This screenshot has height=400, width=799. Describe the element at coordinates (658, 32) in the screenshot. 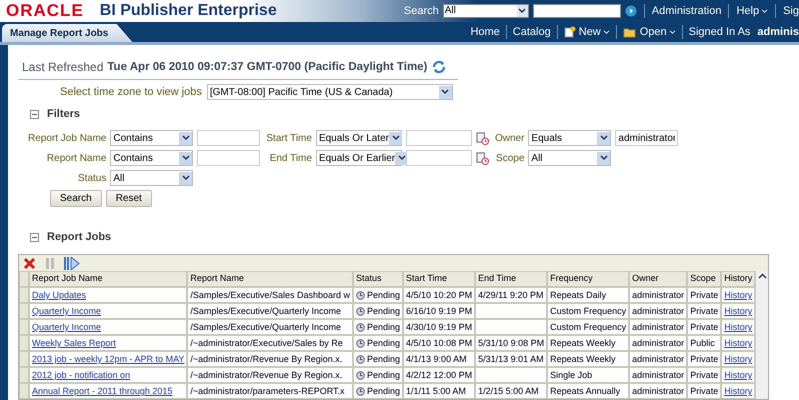

I see `nav-link: Open` at that location.